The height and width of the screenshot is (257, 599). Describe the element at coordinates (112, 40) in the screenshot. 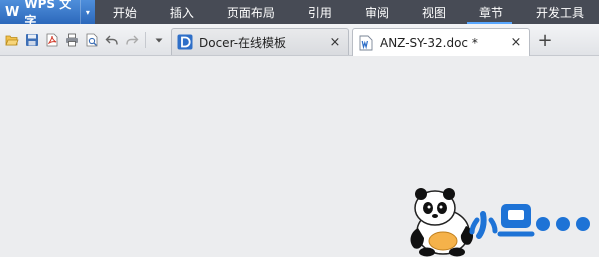

I see `undo-icon` at that location.